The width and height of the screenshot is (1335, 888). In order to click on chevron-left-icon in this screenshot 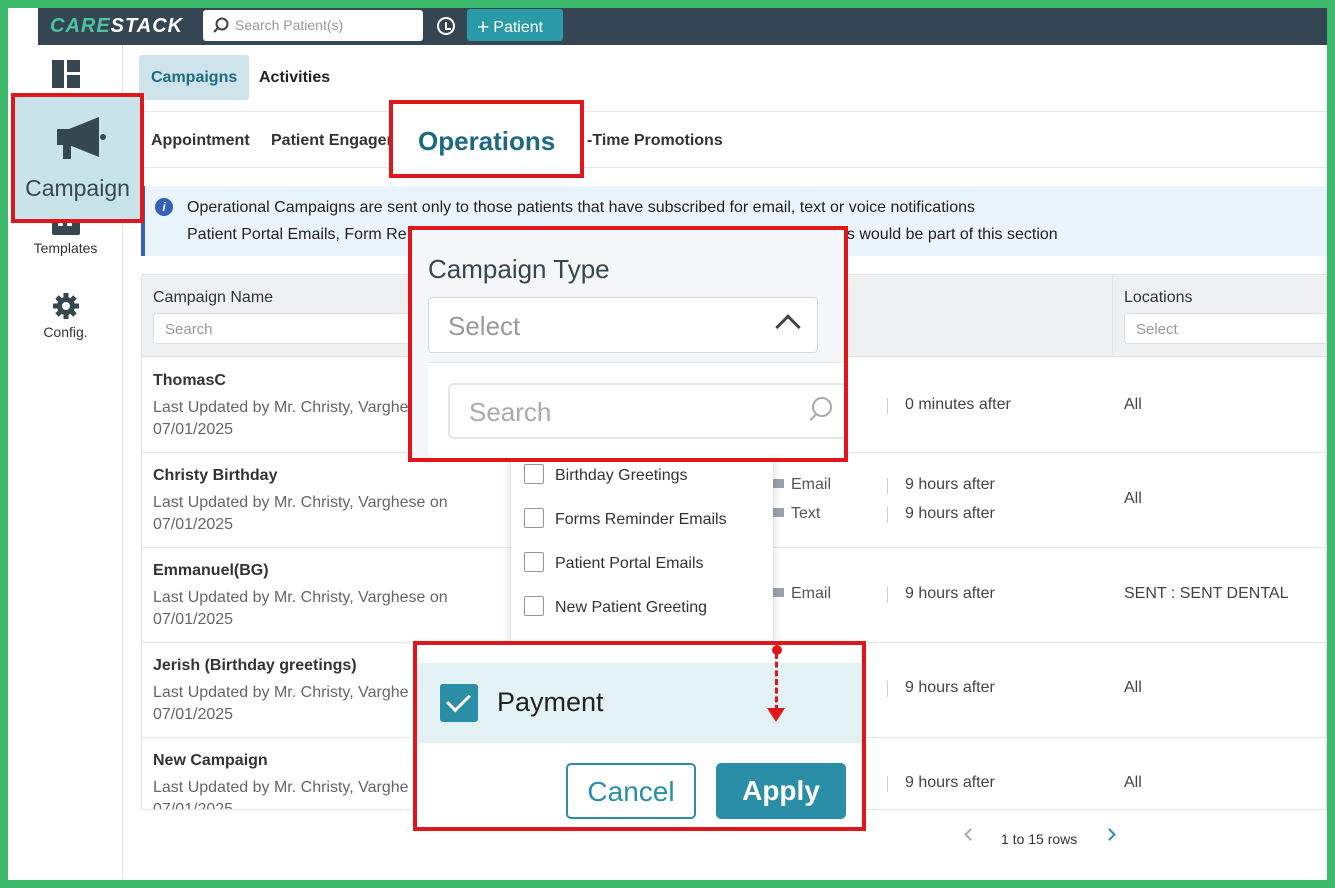, I will do `click(970, 834)`.